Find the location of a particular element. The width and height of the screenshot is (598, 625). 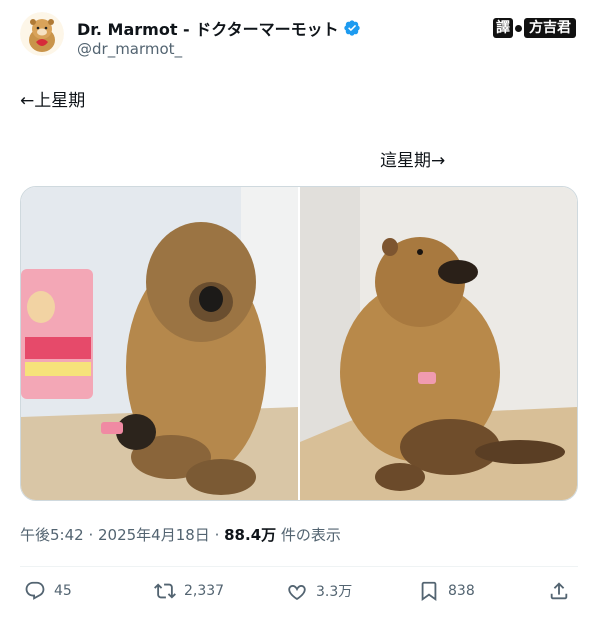

tweet-meta: 午後5:42 · 2025年4月18日 · 88.4万 件の表示 is located at coordinates (180, 534).